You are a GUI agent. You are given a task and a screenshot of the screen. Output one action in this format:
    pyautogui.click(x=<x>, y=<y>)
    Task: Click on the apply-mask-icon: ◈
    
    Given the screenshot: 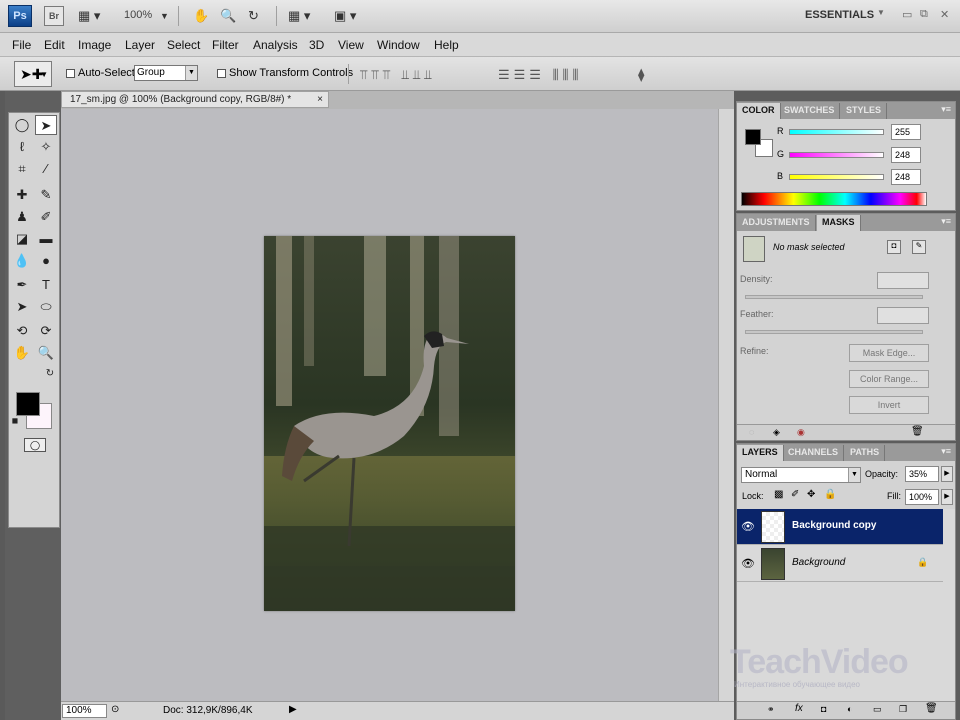 What is the action you would take?
    pyautogui.click(x=776, y=432)
    